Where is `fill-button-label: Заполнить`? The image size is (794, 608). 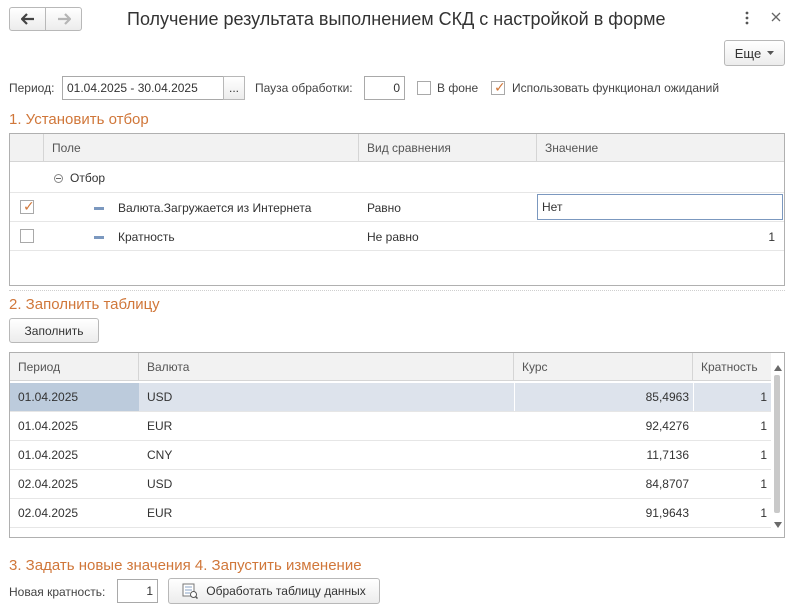 fill-button-label: Заполнить is located at coordinates (54, 330).